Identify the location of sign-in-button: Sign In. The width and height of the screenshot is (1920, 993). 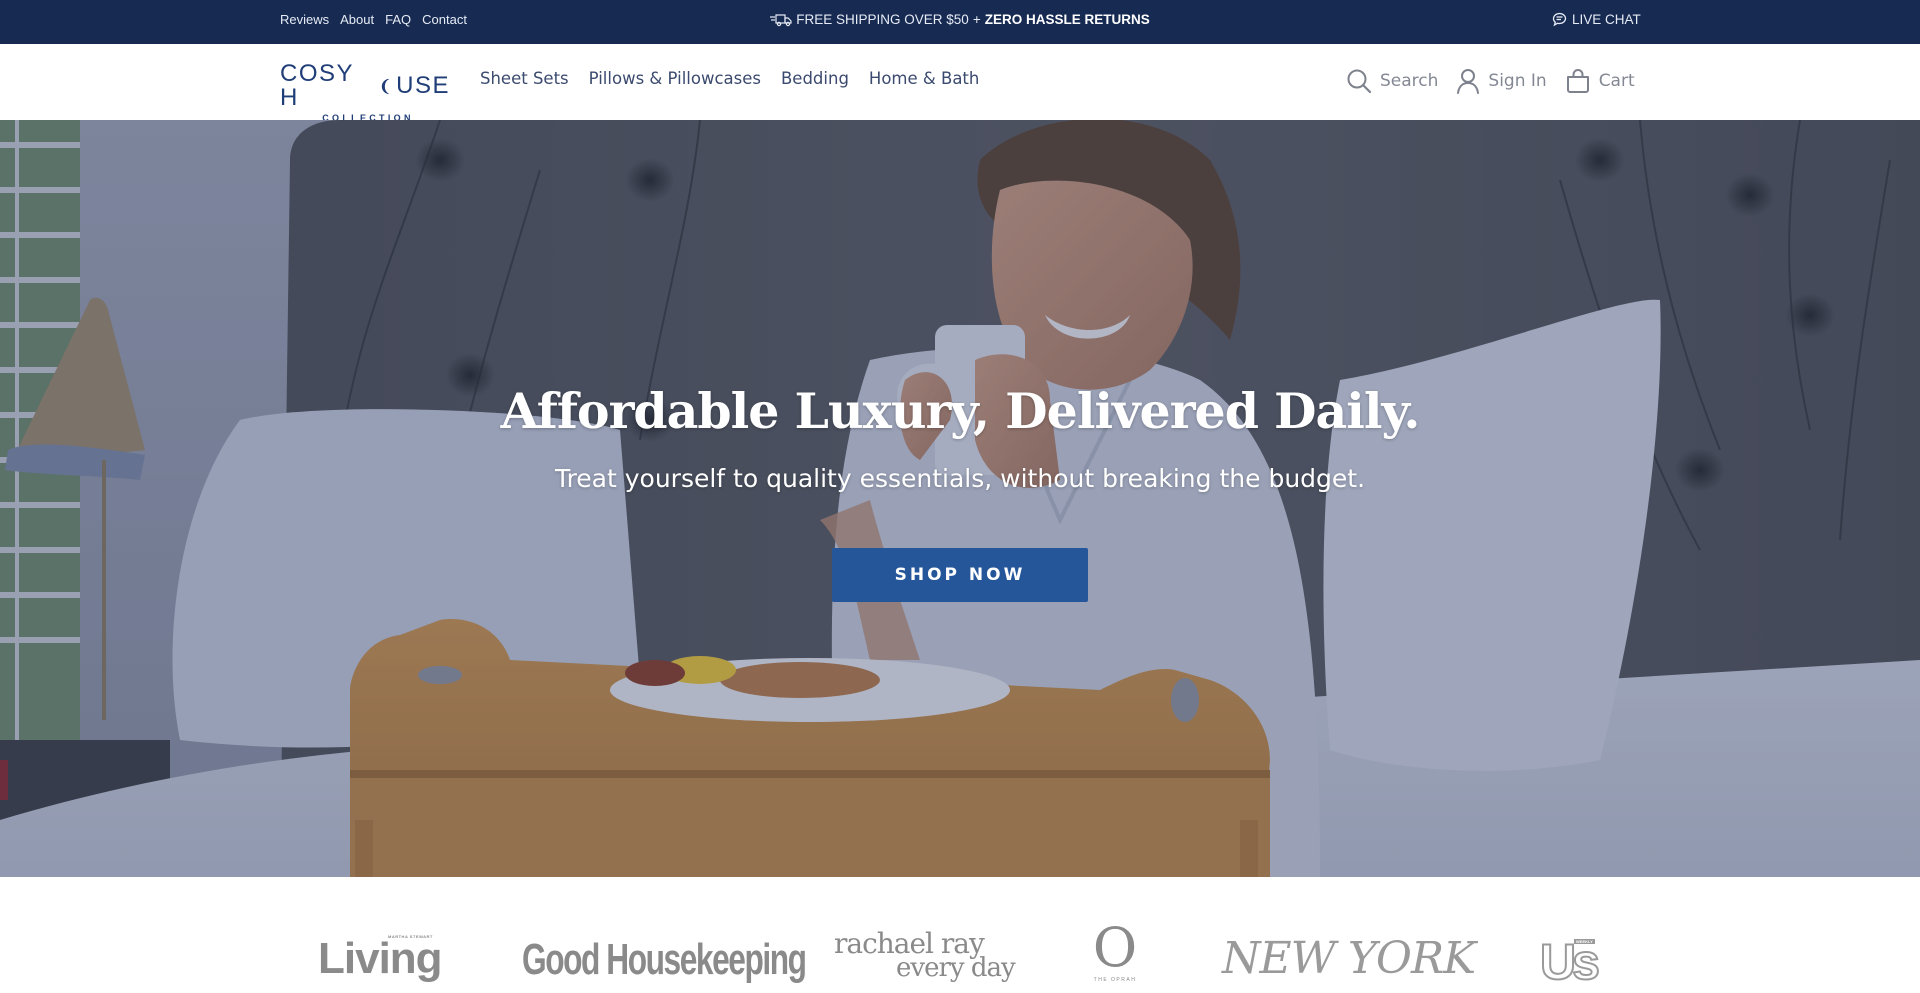
(1501, 81).